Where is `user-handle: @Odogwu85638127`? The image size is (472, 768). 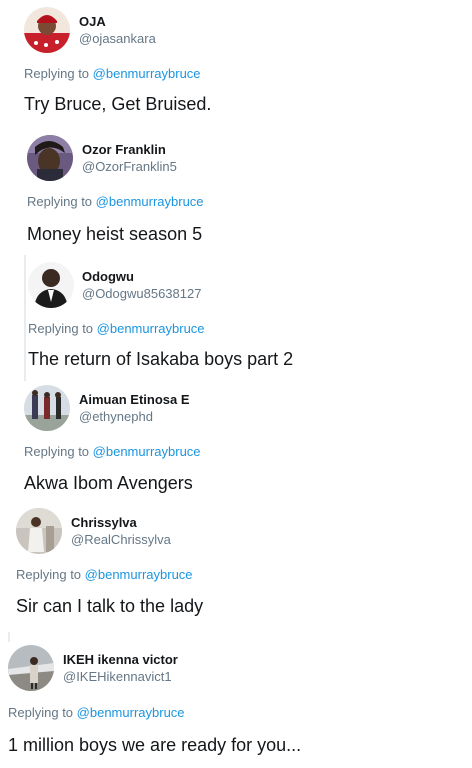 user-handle: @Odogwu85638127 is located at coordinates (141, 293).